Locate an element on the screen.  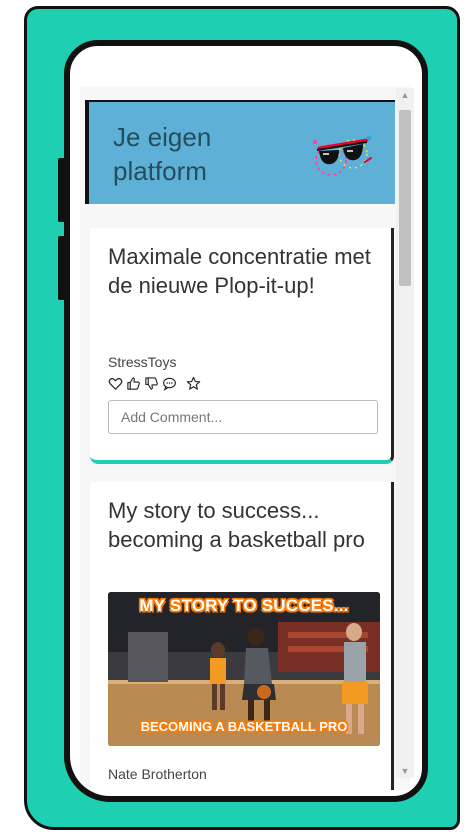
app-header: Je eigen platform is located at coordinates (240, 152).